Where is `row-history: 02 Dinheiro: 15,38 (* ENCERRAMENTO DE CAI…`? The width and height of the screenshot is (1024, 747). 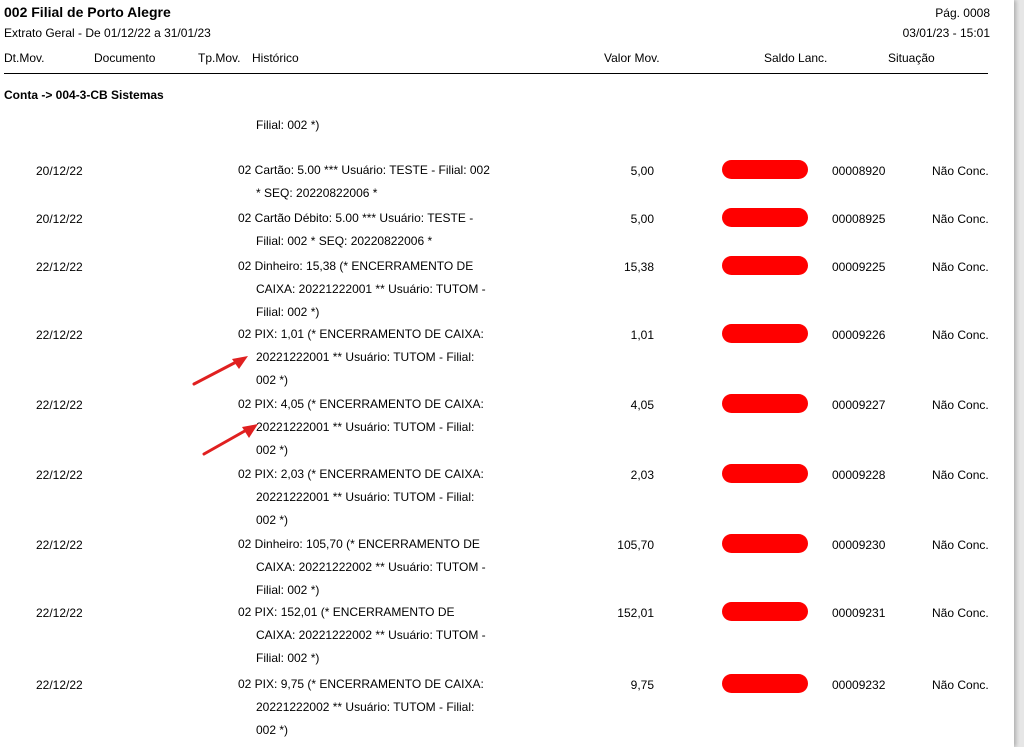
row-history: 02 Dinheiro: 15,38 (* ENCERRAMENTO DE CAI… is located at coordinates (383, 289).